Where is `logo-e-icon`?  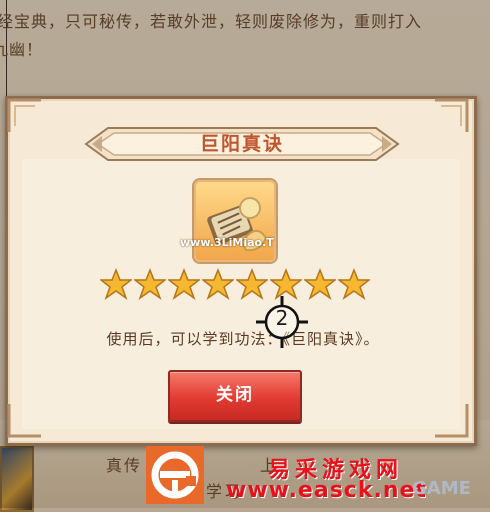
logo-e-icon is located at coordinates (175, 475).